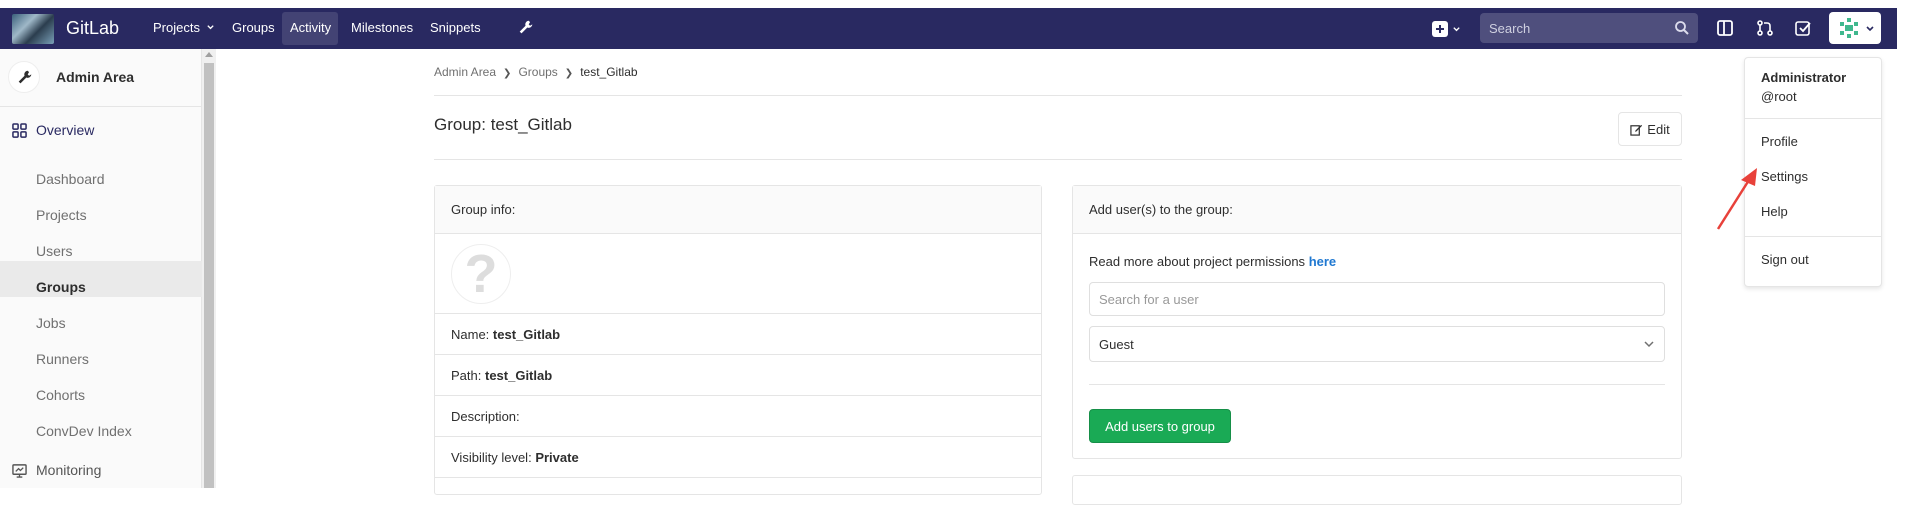 This screenshot has width=1915, height=505. I want to click on admin-avatar, so click(24, 77).